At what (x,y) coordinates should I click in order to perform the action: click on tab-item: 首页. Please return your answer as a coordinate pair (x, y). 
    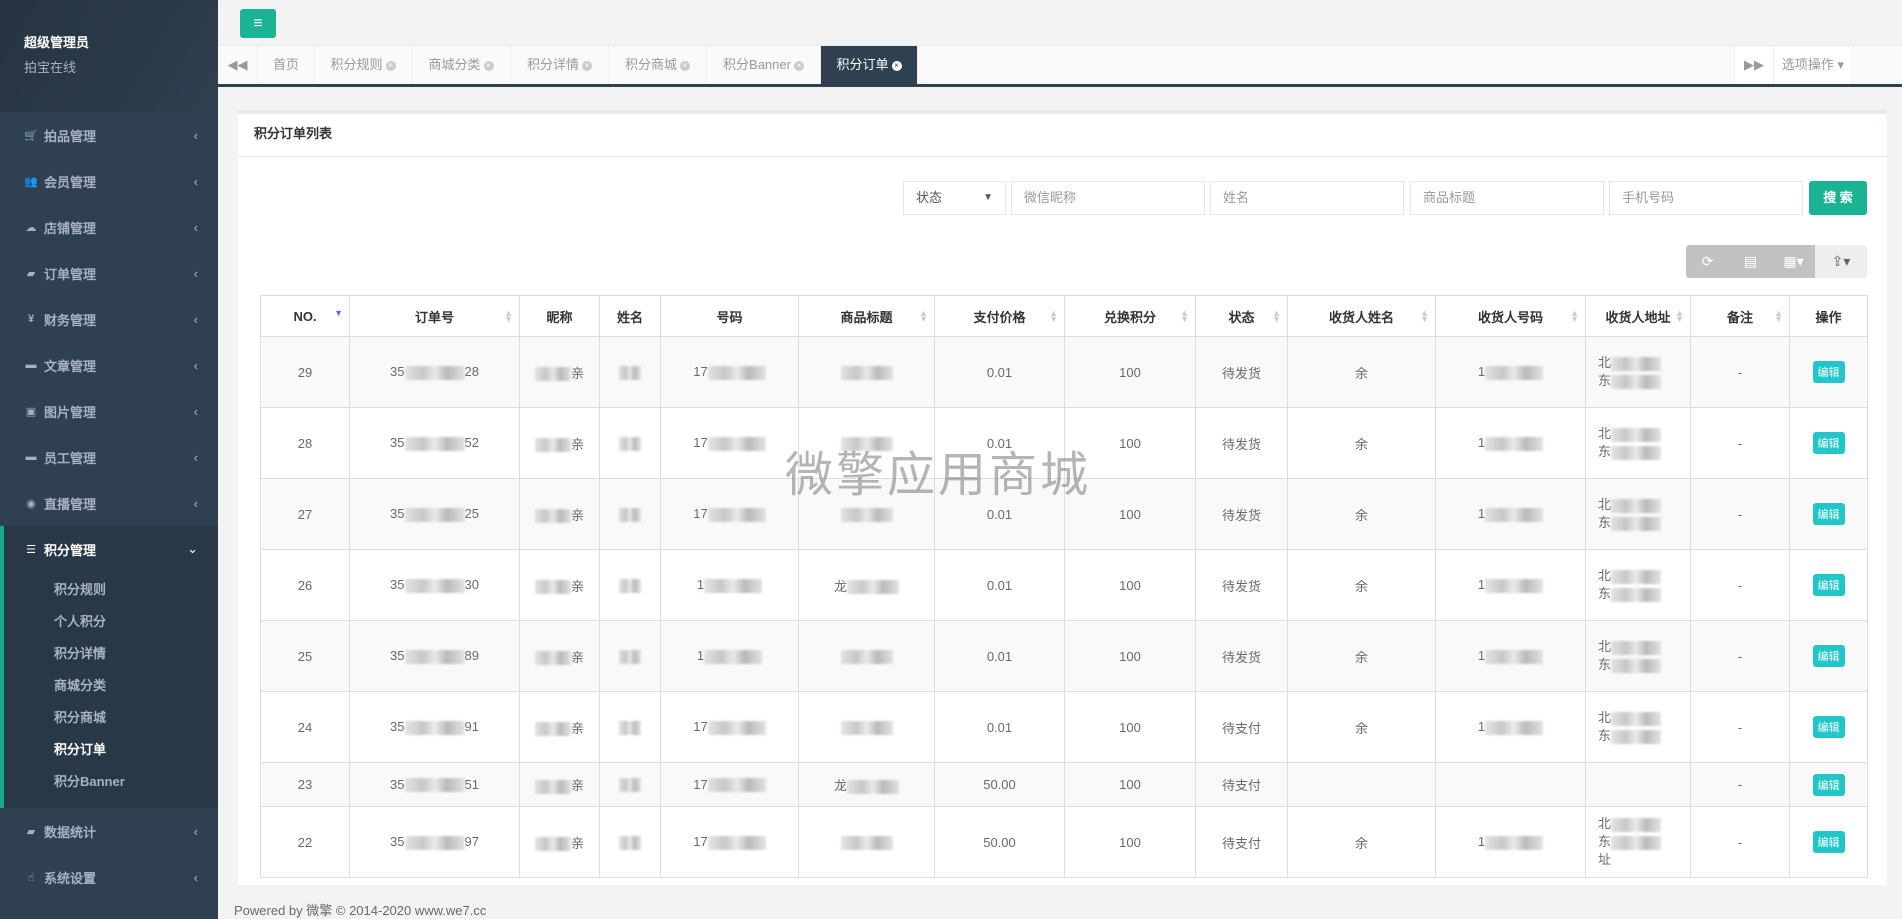
    Looking at the image, I should click on (286, 65).